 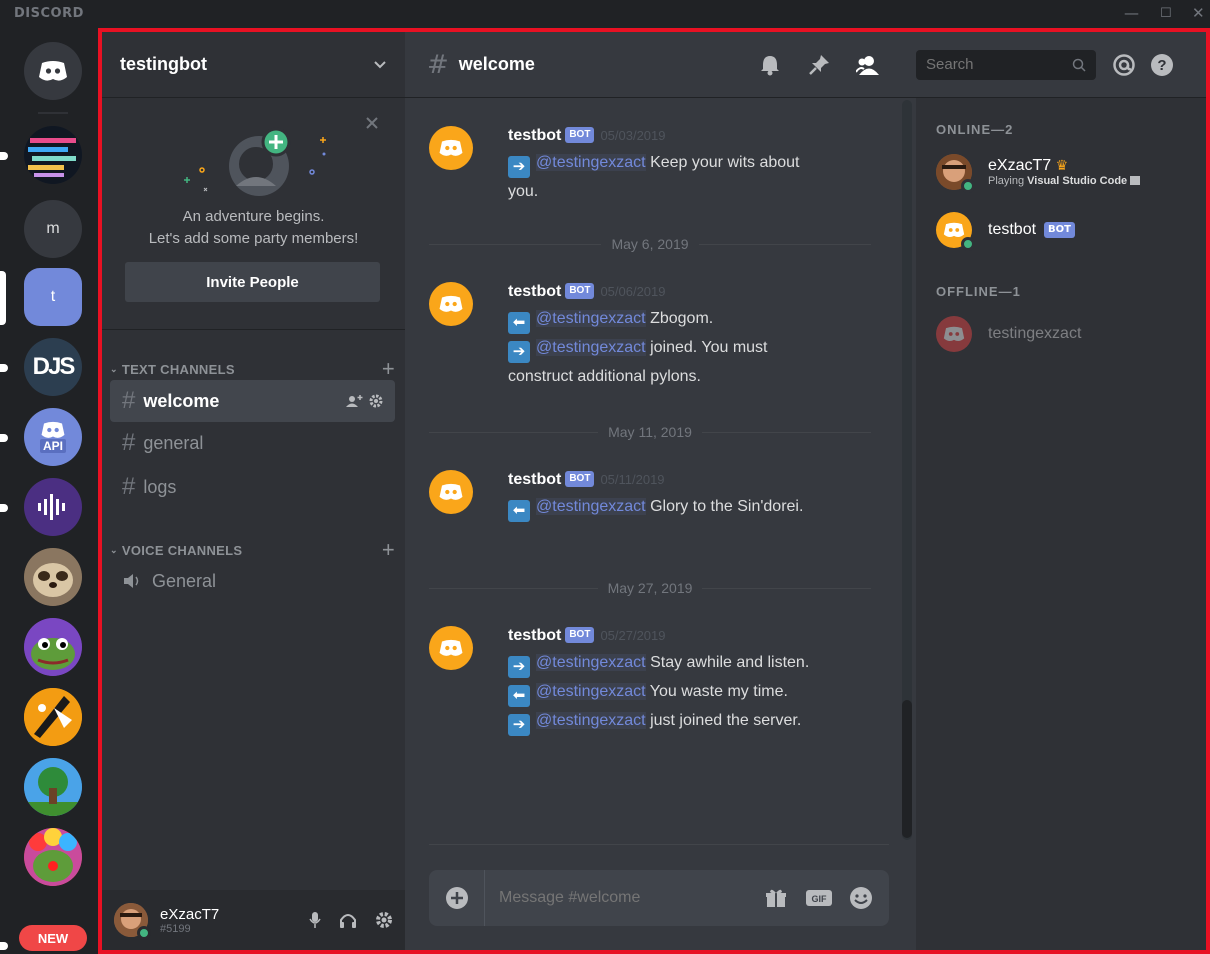 I want to click on channel-logs: # logs, so click(x=252, y=487).